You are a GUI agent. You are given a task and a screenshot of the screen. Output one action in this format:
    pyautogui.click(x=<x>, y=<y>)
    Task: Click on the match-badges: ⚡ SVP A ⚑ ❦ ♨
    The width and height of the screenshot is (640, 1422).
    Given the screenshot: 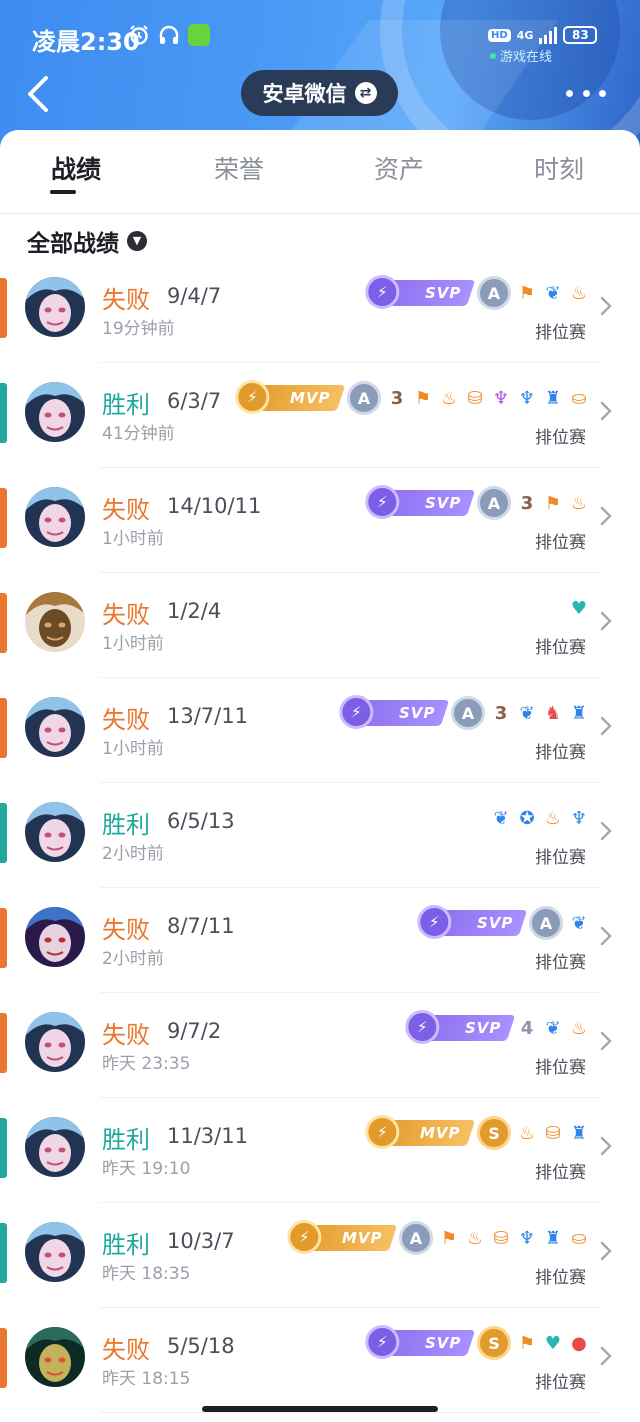 What is the action you would take?
    pyautogui.click(x=477, y=292)
    